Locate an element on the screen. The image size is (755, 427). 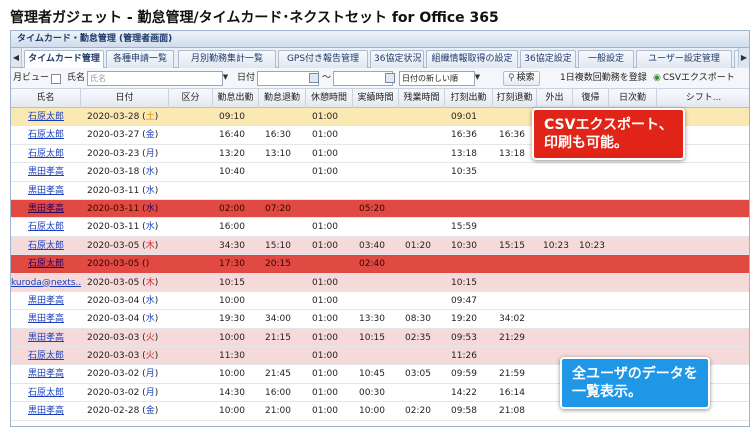
sort-order-select: 日付の新しい順 is located at coordinates (437, 78).